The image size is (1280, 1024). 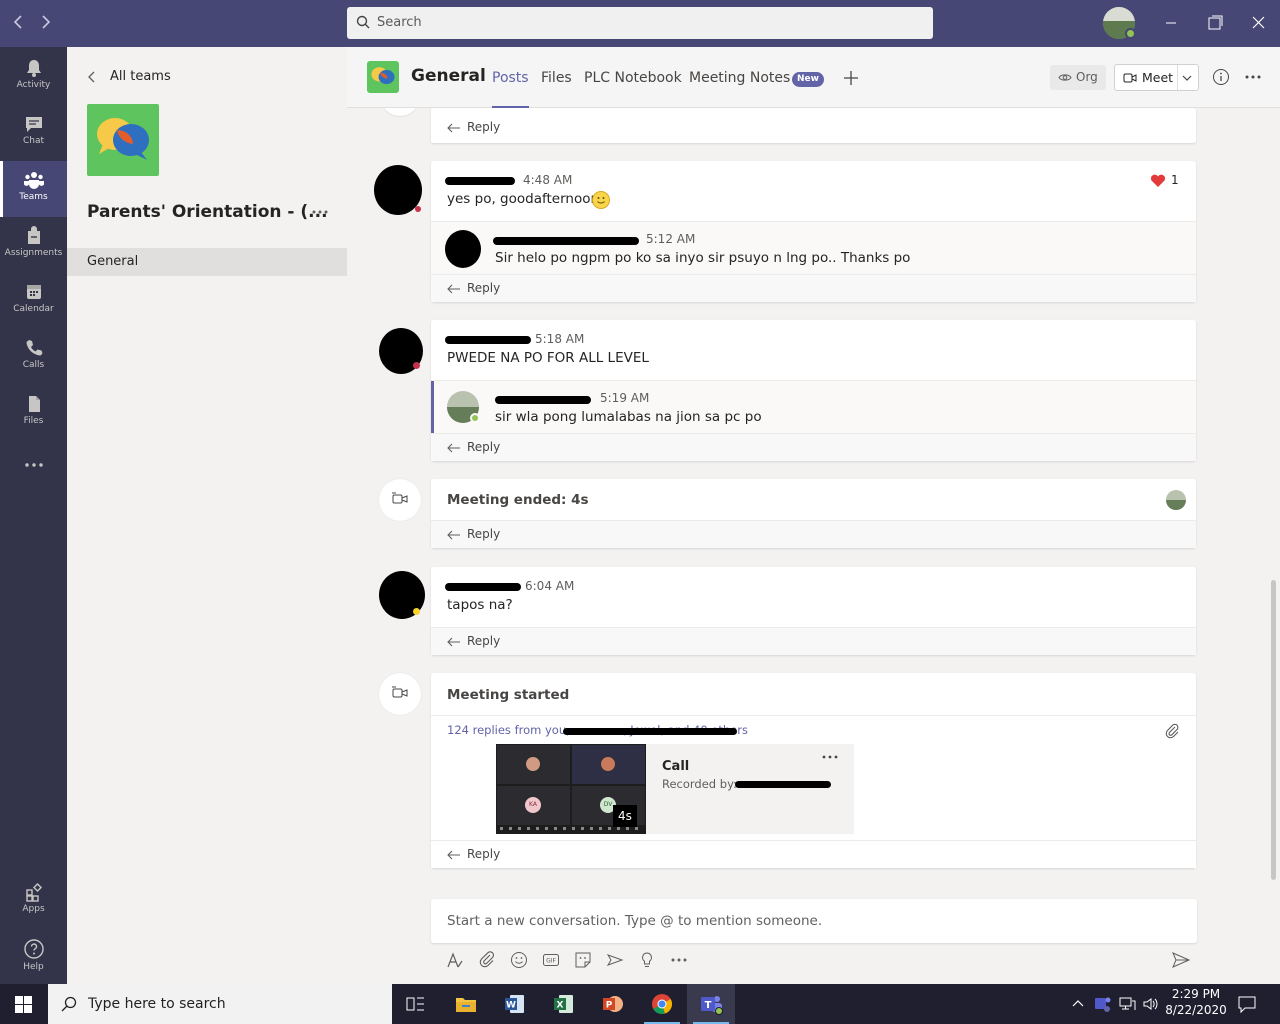 I want to click on praise-button, so click(x=647, y=960).